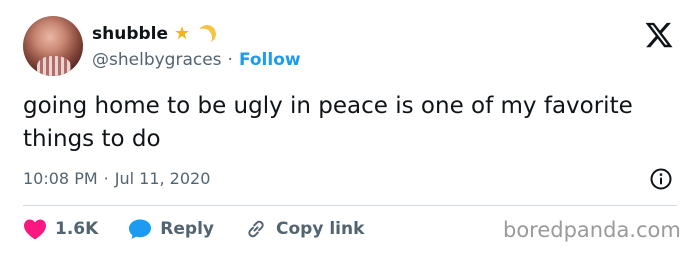 This screenshot has height=256, width=700. What do you see at coordinates (270, 60) in the screenshot?
I see `follow-button: Follow` at bounding box center [270, 60].